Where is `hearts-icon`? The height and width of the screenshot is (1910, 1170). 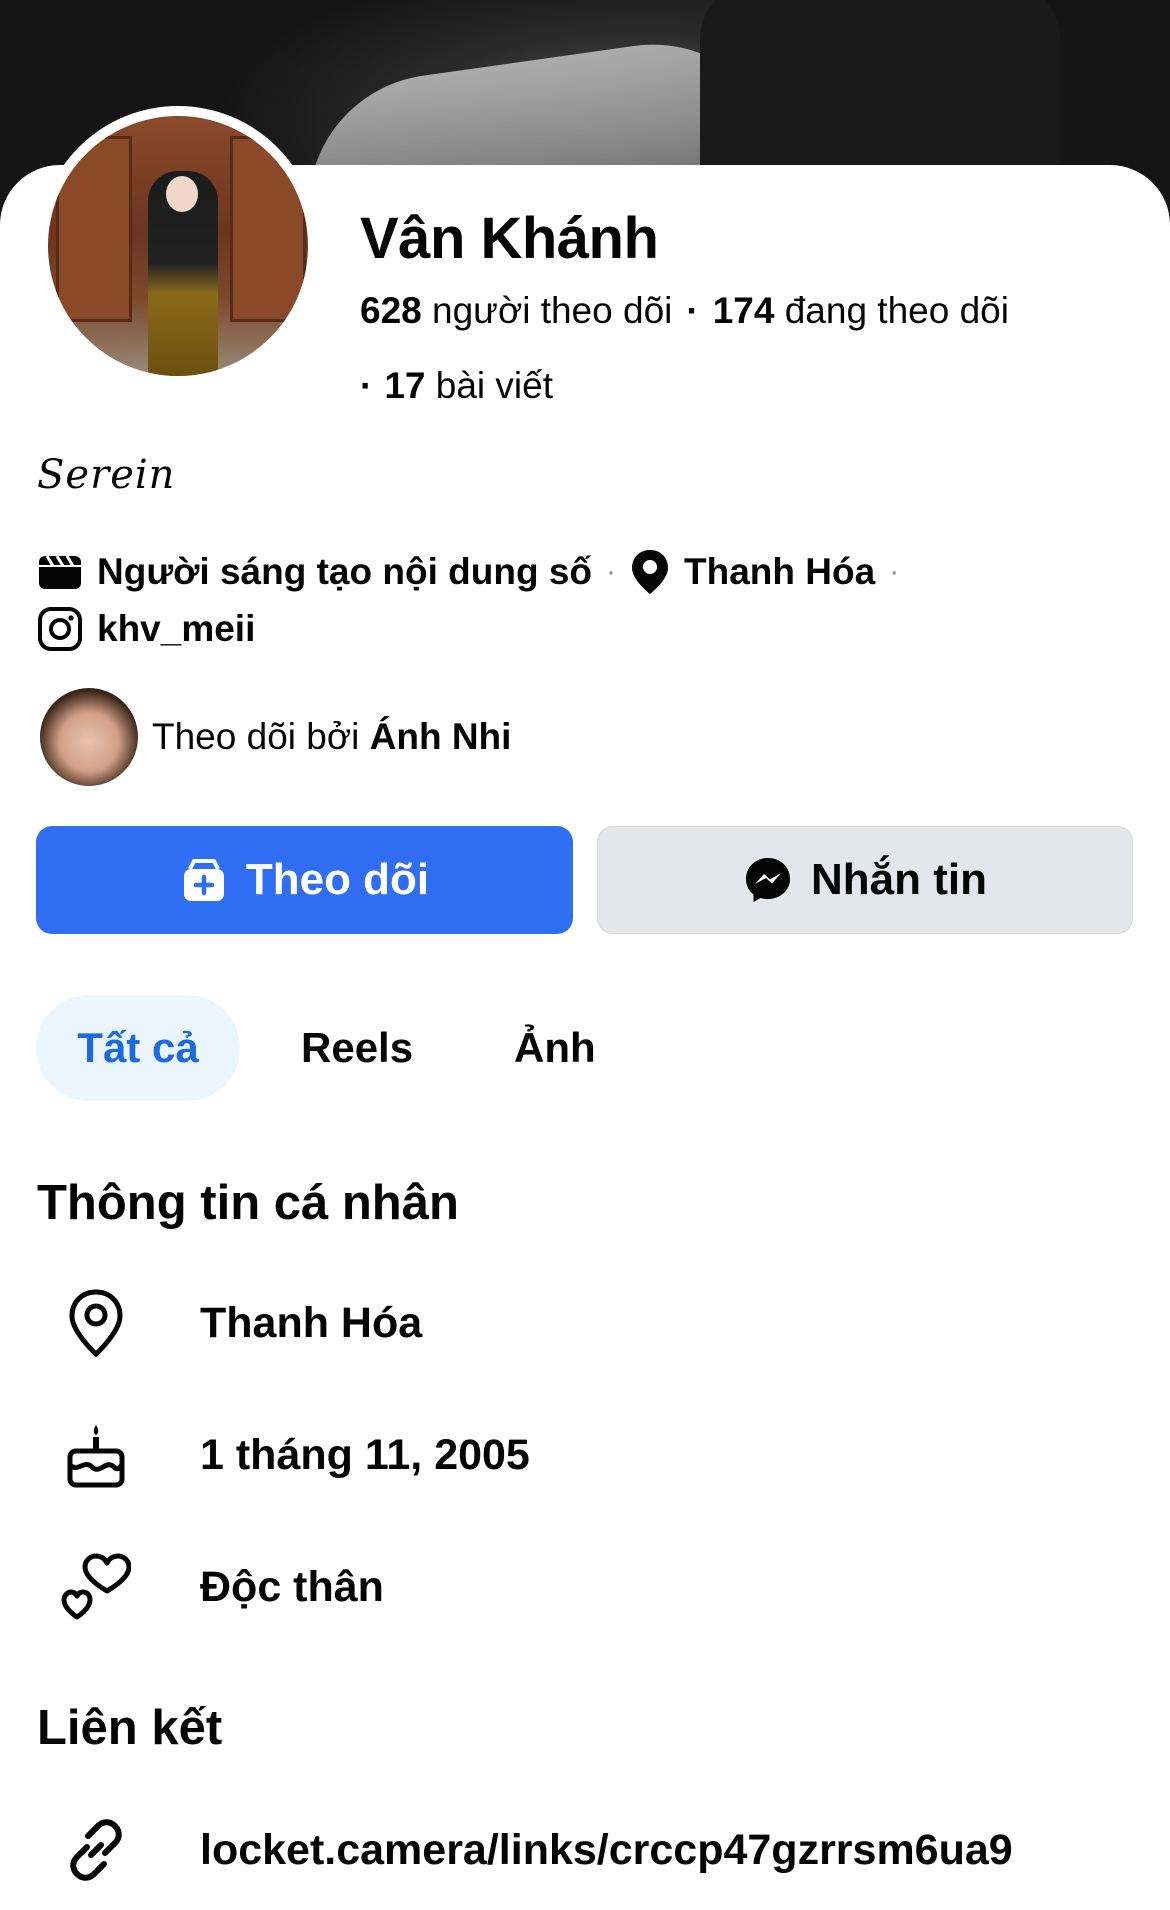
hearts-icon is located at coordinates (96, 1587).